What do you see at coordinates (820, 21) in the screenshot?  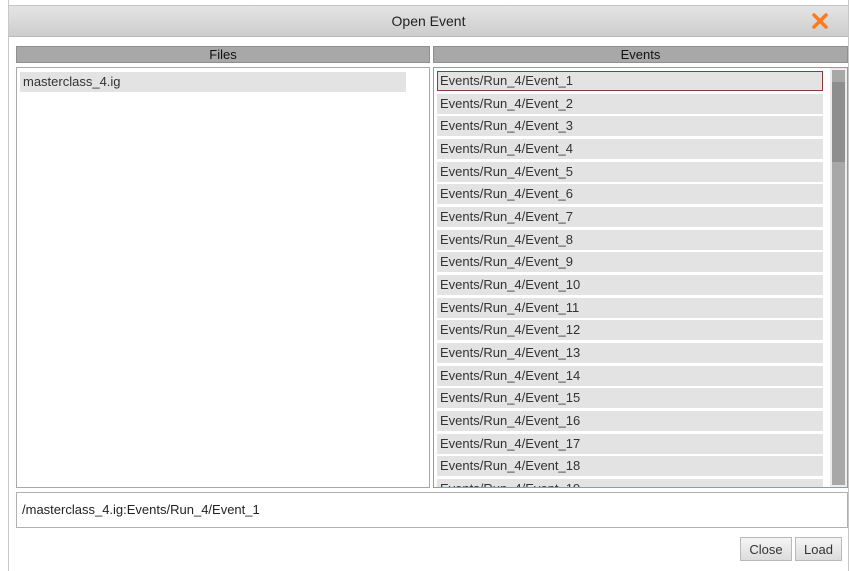 I see `close-x-icon` at bounding box center [820, 21].